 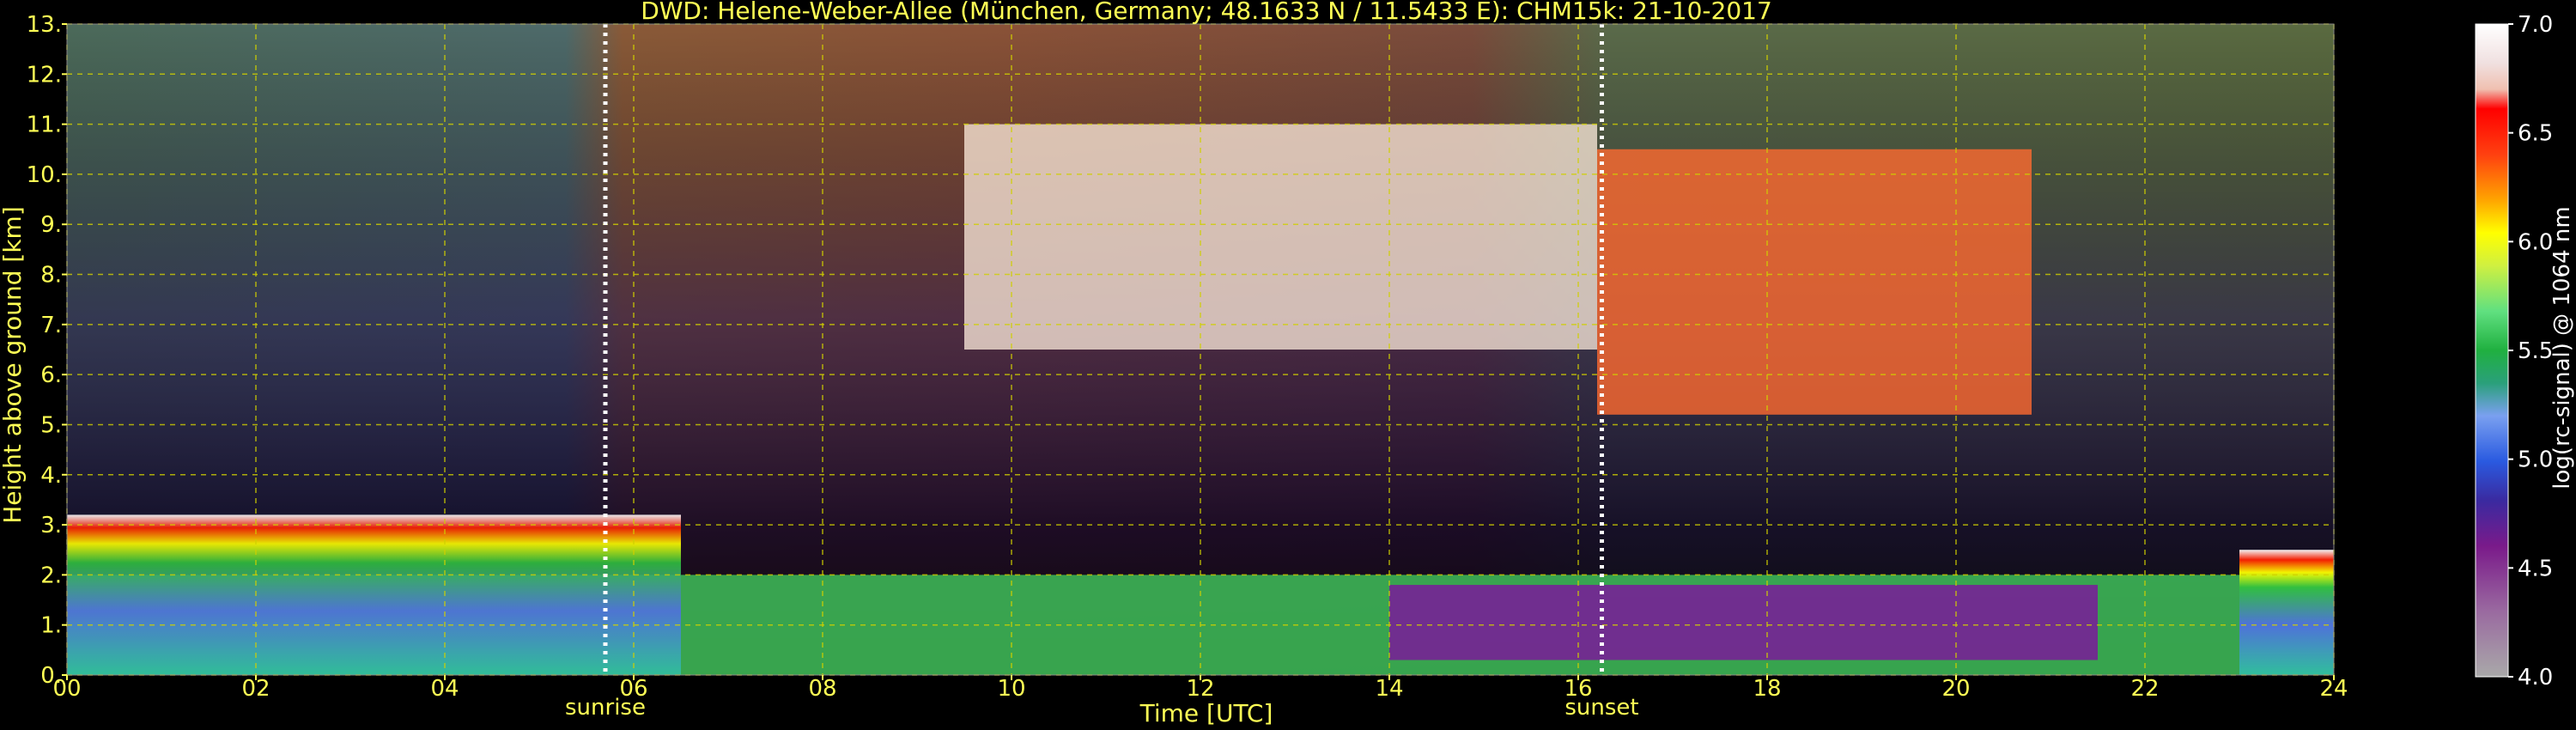 What do you see at coordinates (2287, 612) in the screenshot?
I see `feature-evening-low-clouds` at bounding box center [2287, 612].